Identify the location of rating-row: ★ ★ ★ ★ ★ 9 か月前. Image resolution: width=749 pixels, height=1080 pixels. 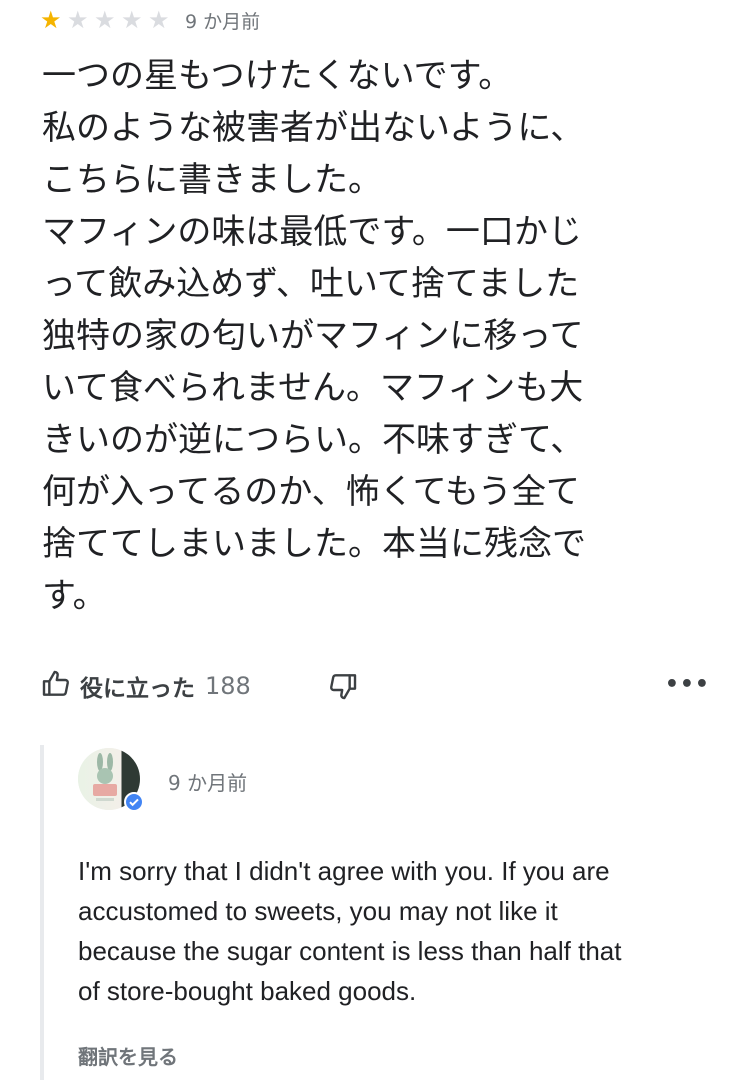
(150, 20).